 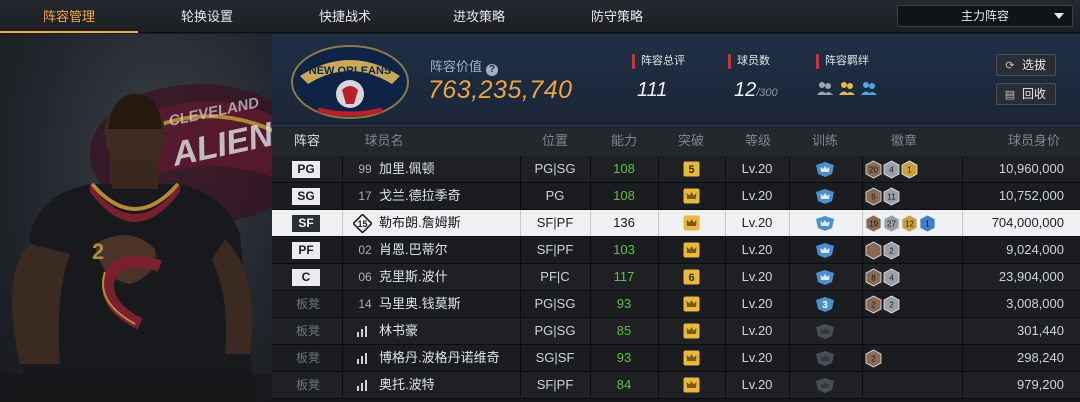 What do you see at coordinates (691, 278) in the screenshot?
I see `svg-text: 6` at bounding box center [691, 278].